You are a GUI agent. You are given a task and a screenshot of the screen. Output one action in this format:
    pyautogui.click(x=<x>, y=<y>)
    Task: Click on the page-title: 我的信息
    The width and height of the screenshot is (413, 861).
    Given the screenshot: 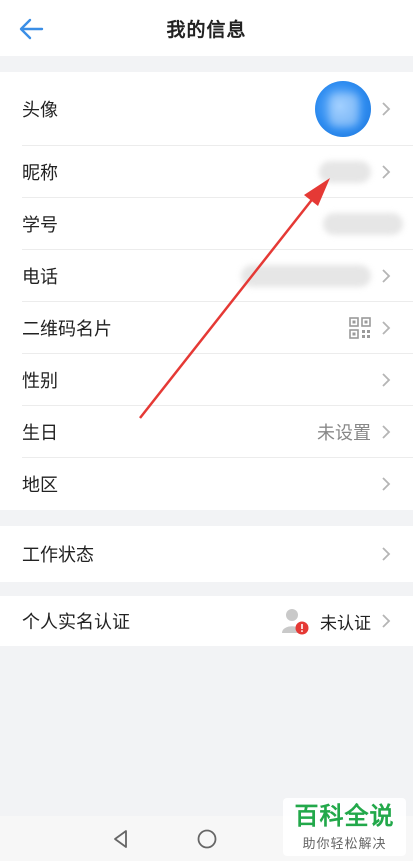 What is the action you would take?
    pyautogui.click(x=206, y=30)
    